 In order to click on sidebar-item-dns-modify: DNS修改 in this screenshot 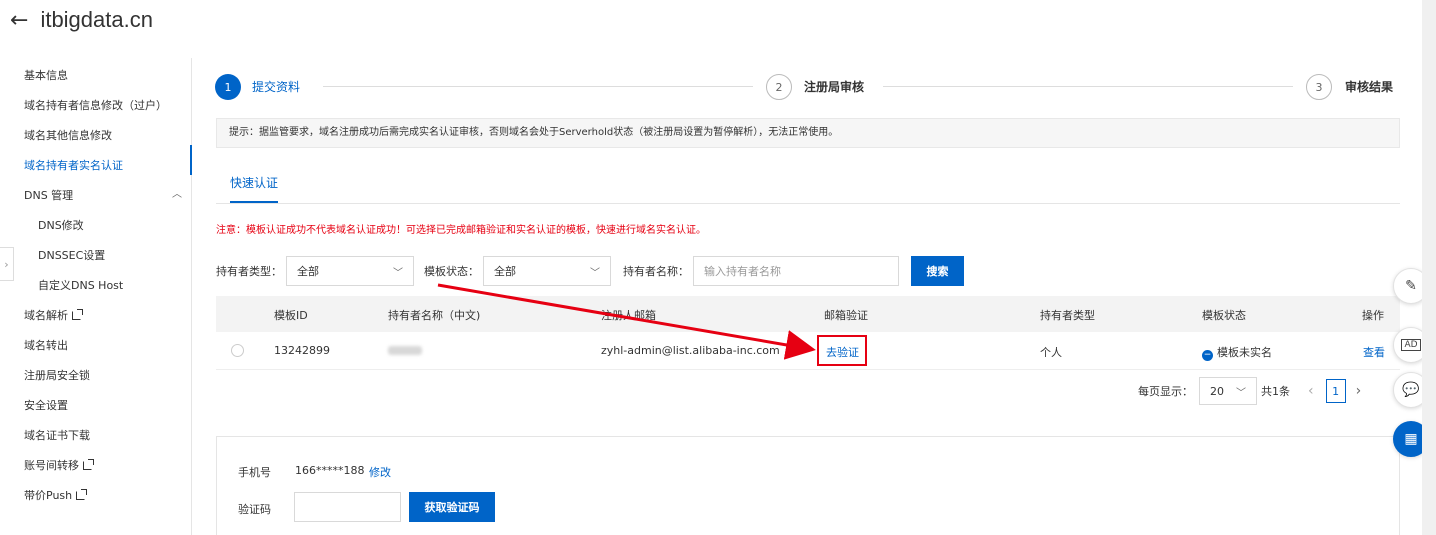, I will do `click(61, 225)`.